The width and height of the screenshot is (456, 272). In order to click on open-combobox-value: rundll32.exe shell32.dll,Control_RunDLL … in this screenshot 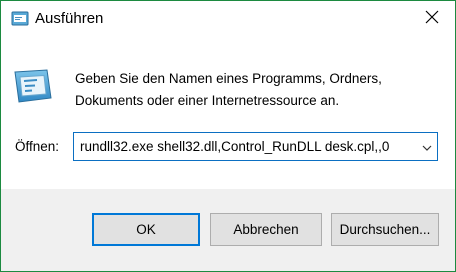, I will do `click(245, 147)`.